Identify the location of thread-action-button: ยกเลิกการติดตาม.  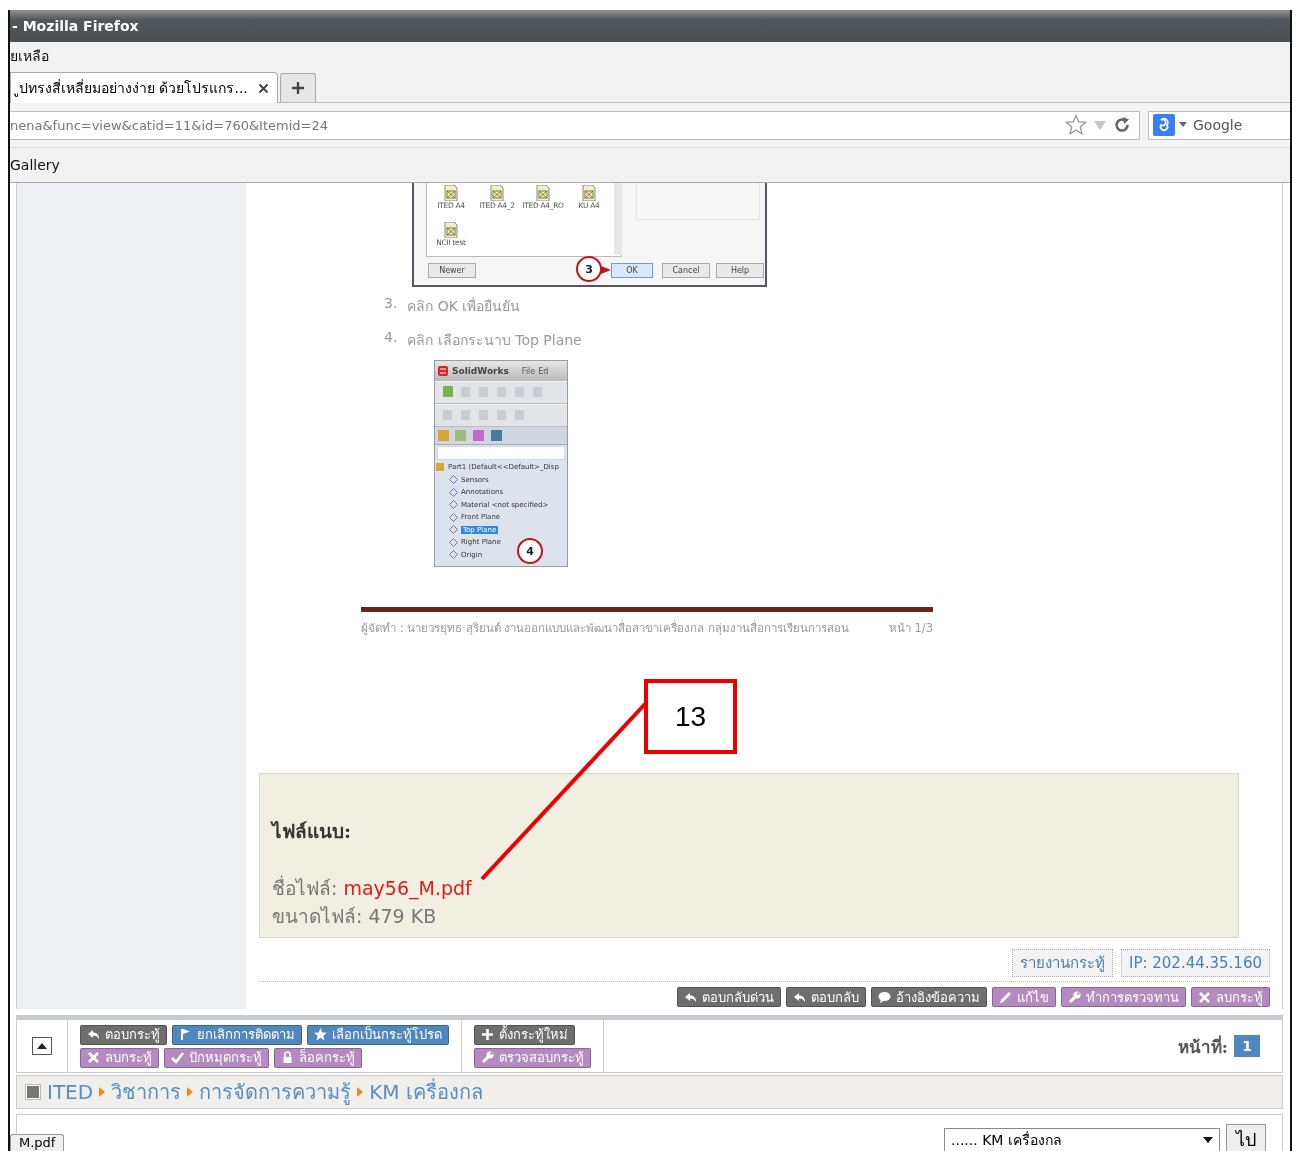
(237, 1034).